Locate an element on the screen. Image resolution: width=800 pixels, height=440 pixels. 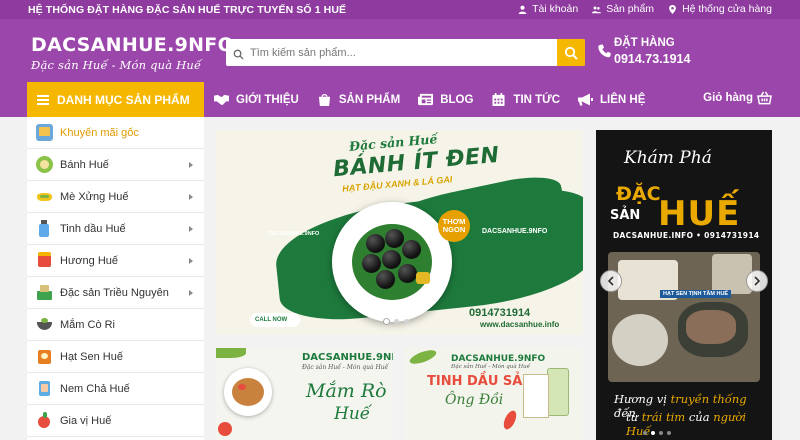
category-item-gia-vi-hue: Gia vị Huế is located at coordinates (115, 421).